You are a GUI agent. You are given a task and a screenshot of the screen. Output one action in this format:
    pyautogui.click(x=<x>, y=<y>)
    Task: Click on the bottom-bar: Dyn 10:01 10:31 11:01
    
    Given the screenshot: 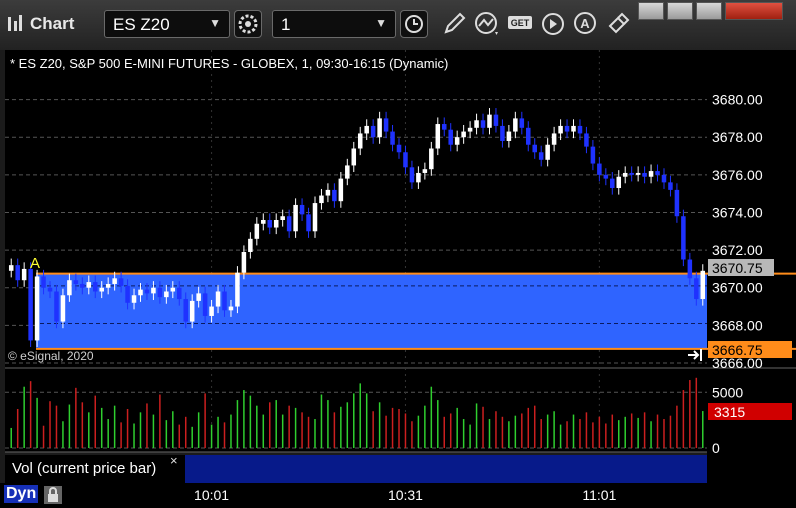 What is the action you would take?
    pyautogui.click(x=398, y=495)
    